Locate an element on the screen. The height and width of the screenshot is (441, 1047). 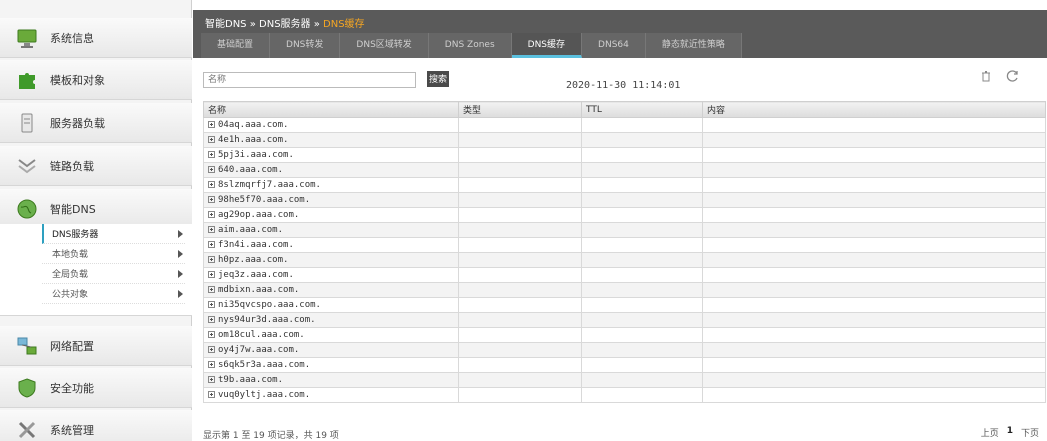
breadcrumb-item-dns-server: DNS服务器 is located at coordinates (285, 24).